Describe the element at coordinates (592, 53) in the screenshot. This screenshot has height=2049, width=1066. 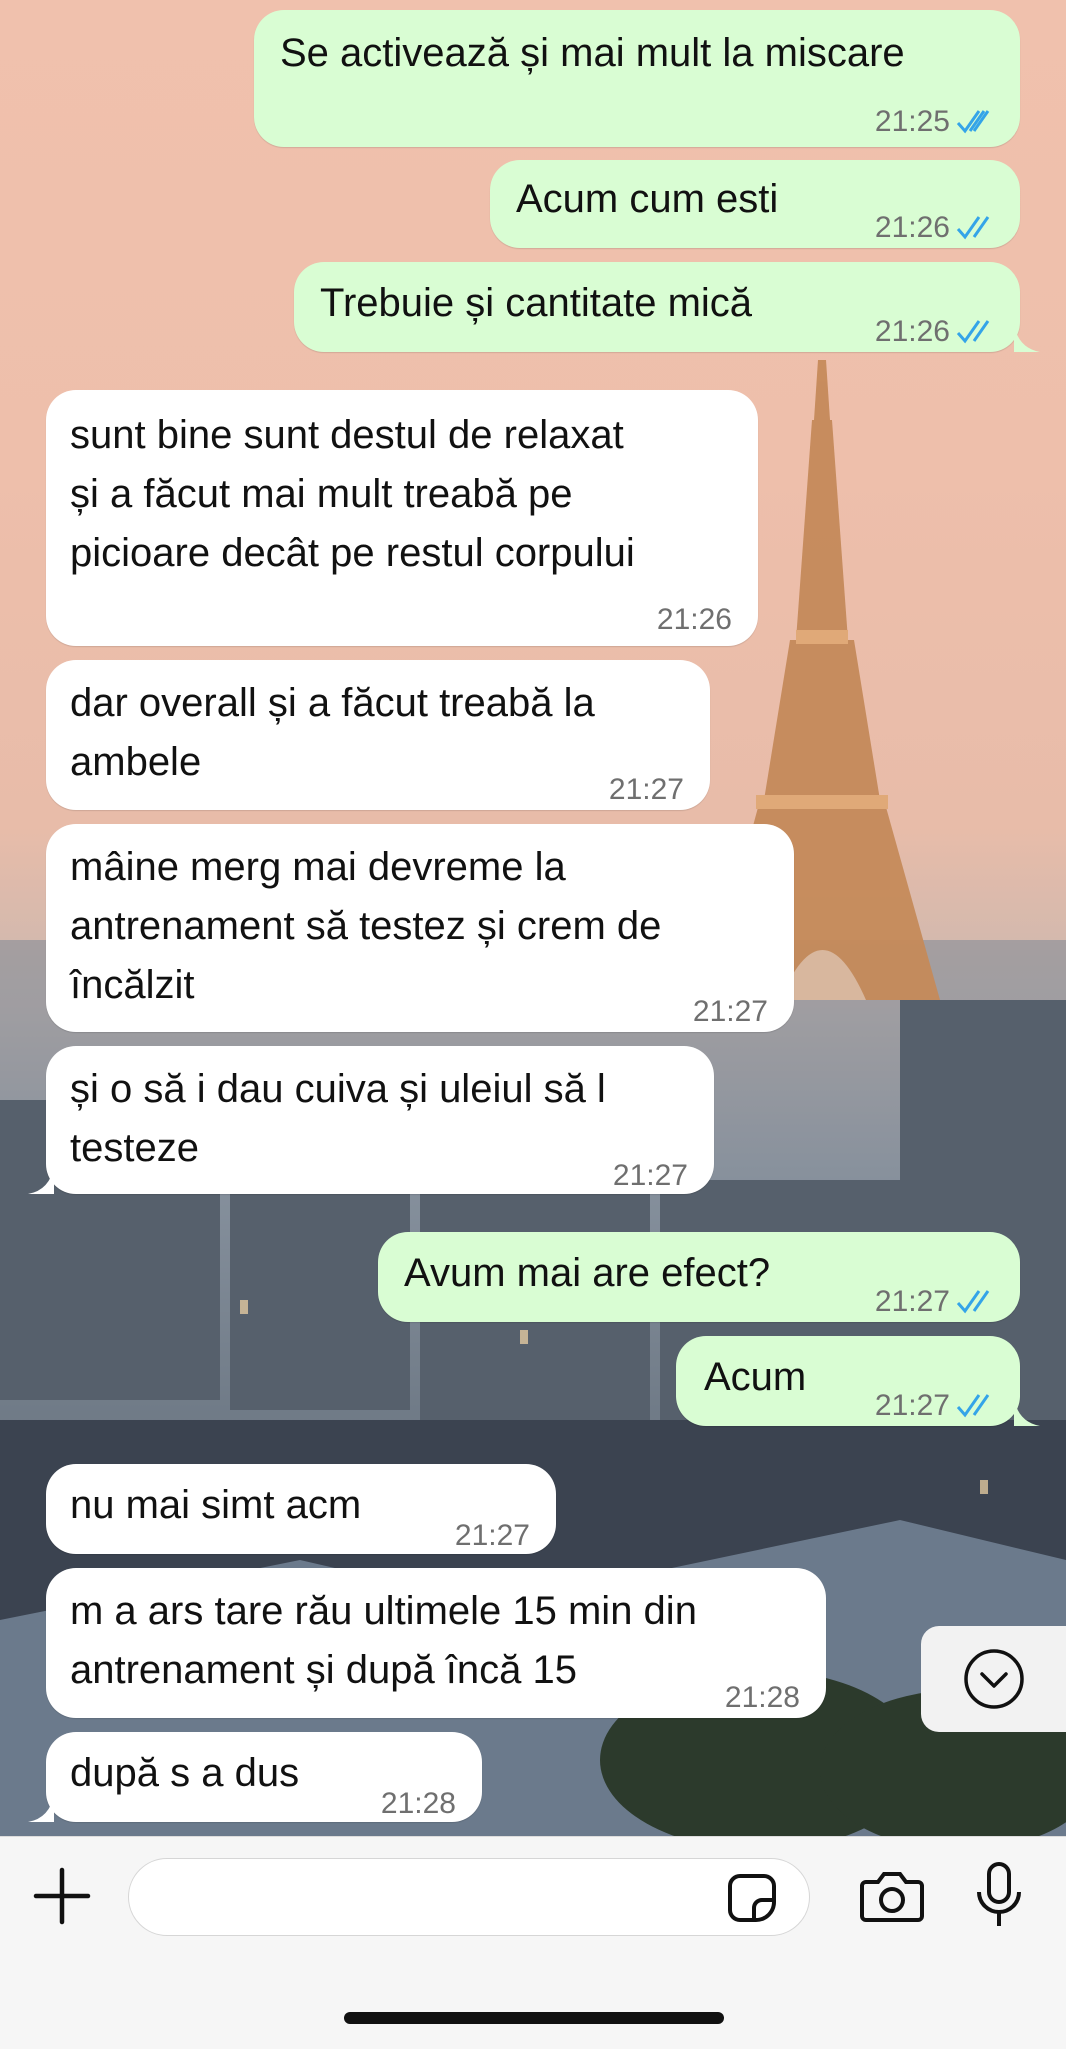
I see `message-text: Se activează și mai mult la miscare` at that location.